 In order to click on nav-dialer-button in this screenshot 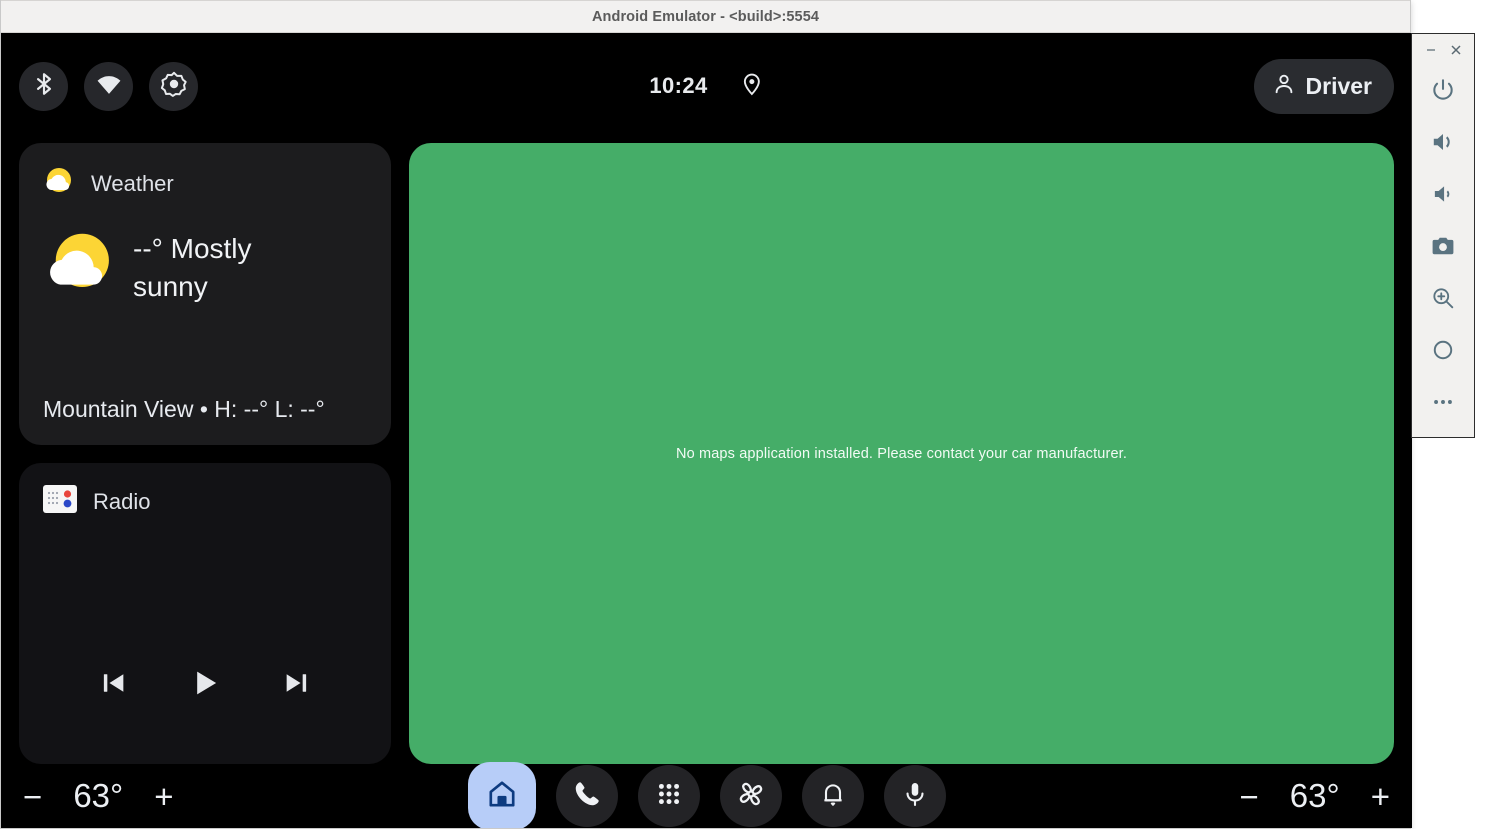, I will do `click(586, 796)`.